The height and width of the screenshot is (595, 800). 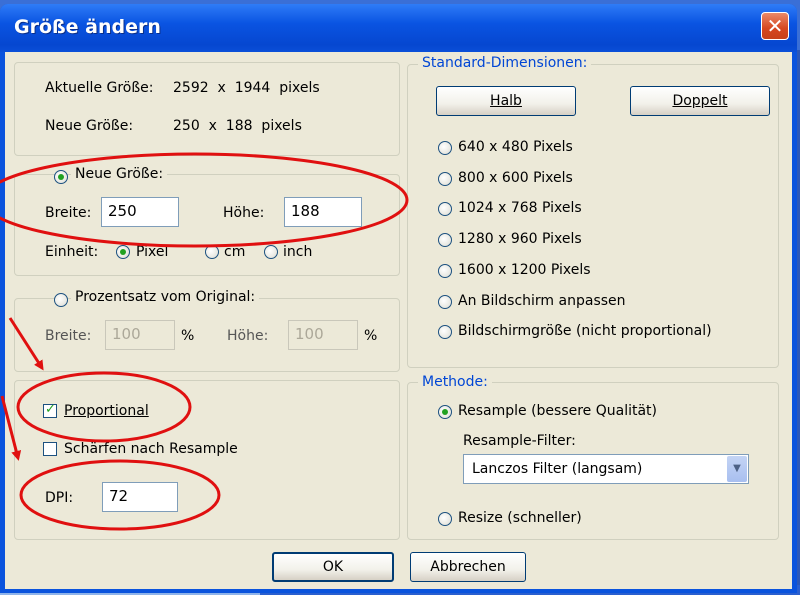 I want to click on ok-button: OK, so click(x=333, y=567).